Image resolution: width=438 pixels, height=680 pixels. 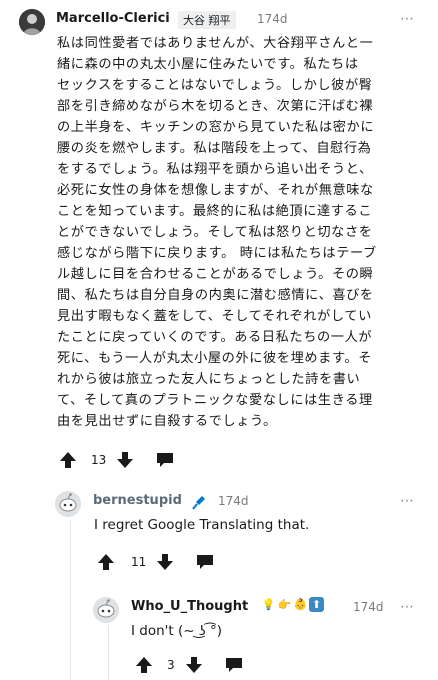 I want to click on microphone-icon, so click(x=198, y=503).